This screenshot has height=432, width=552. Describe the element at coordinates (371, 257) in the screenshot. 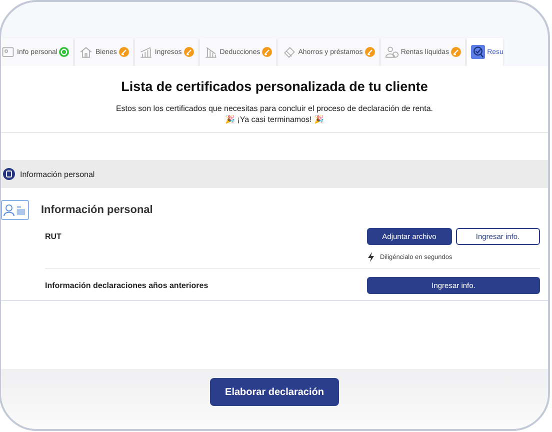

I see `lightning-icon` at that location.